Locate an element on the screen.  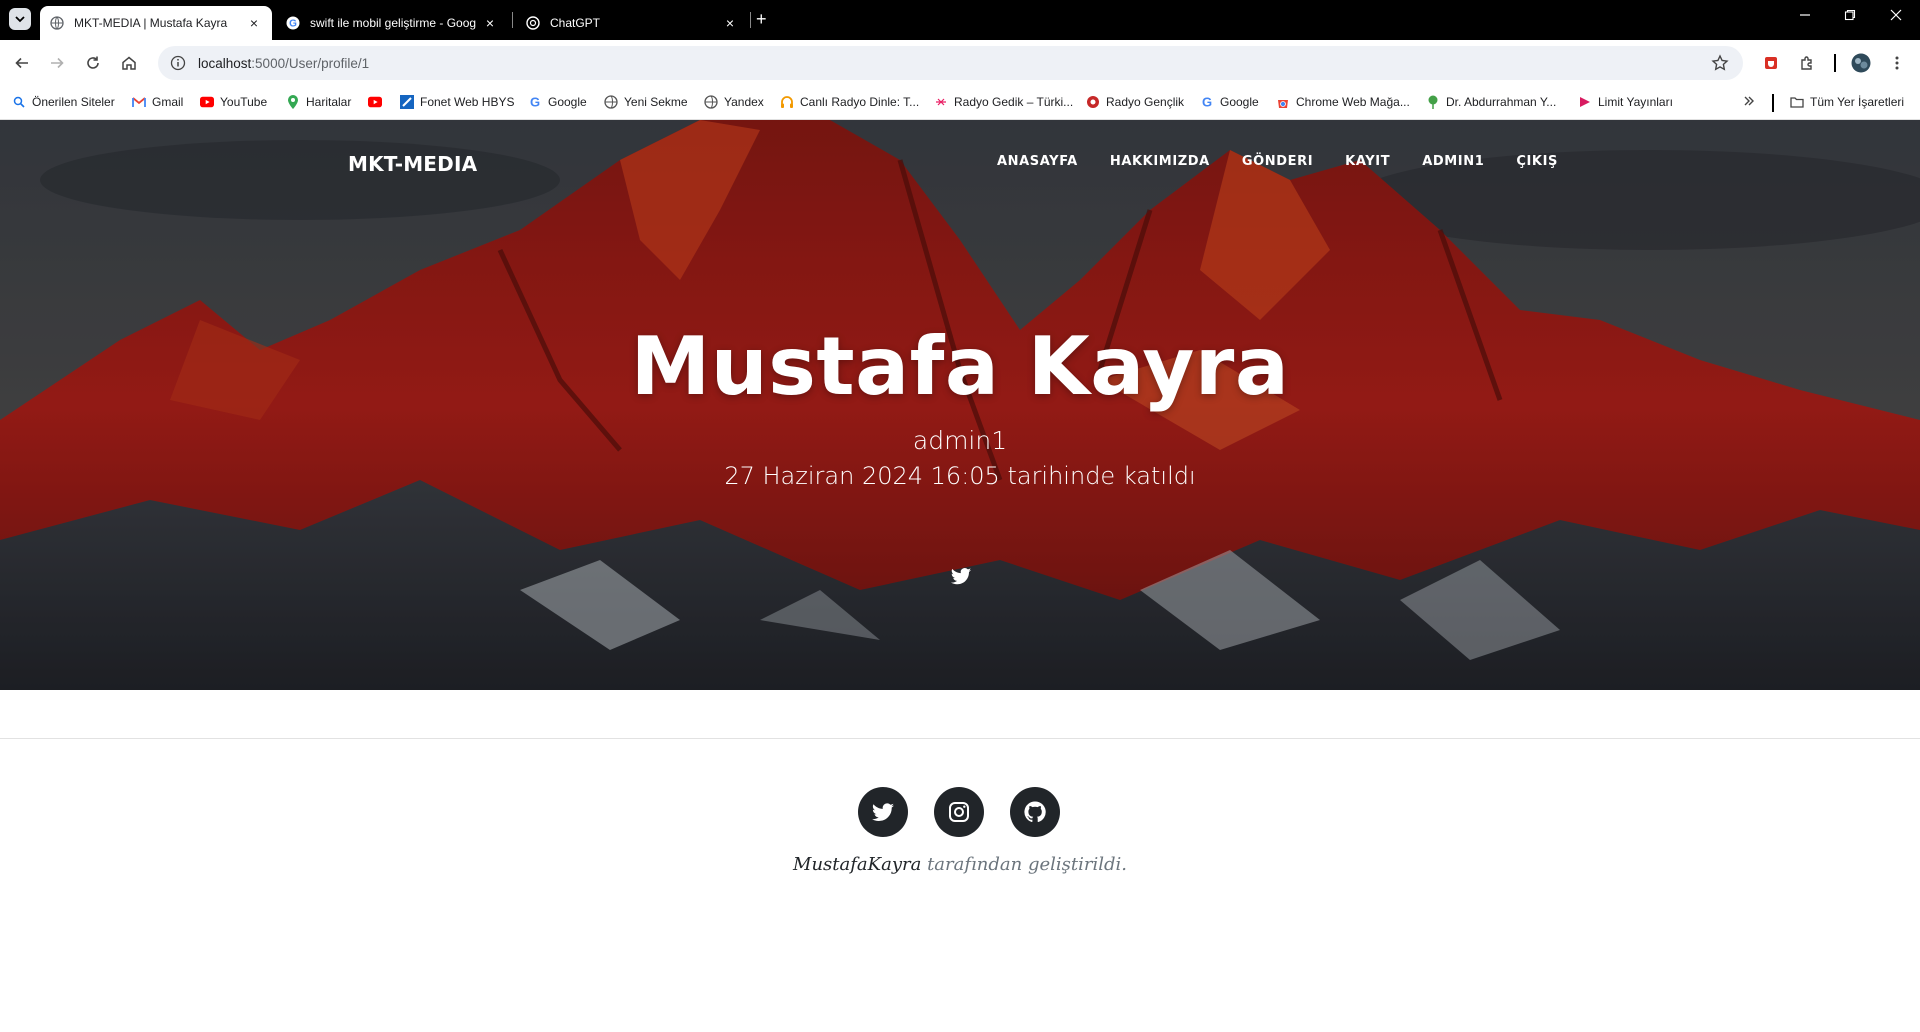
webstore-icon is located at coordinates (1283, 102).